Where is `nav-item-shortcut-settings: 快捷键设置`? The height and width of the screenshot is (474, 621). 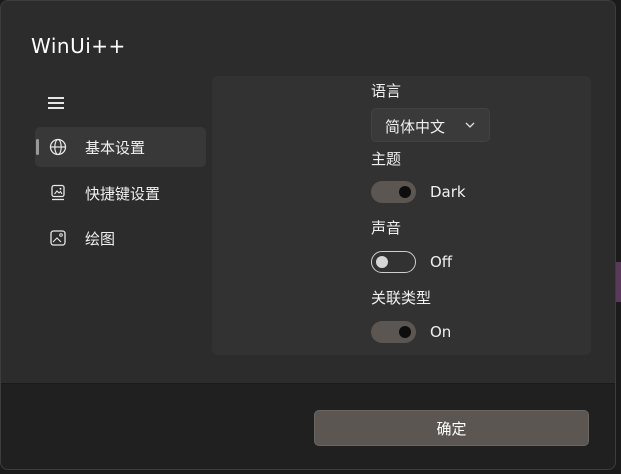
nav-item-shortcut-settings: 快捷键设置 is located at coordinates (120, 193).